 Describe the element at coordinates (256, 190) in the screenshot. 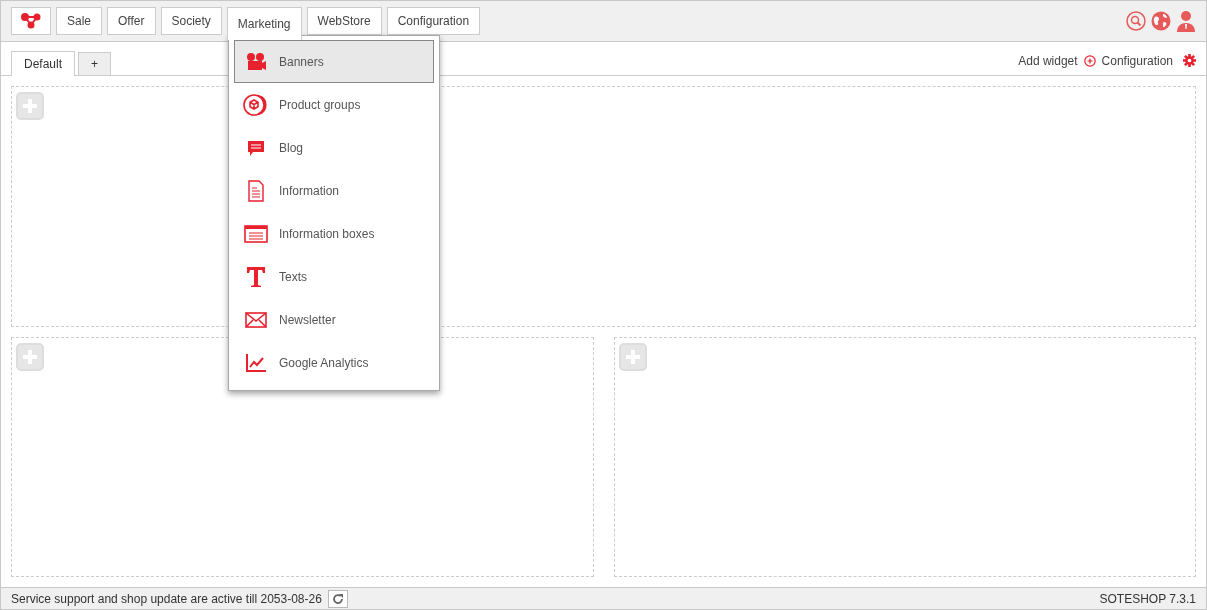

I see `document-icon` at that location.